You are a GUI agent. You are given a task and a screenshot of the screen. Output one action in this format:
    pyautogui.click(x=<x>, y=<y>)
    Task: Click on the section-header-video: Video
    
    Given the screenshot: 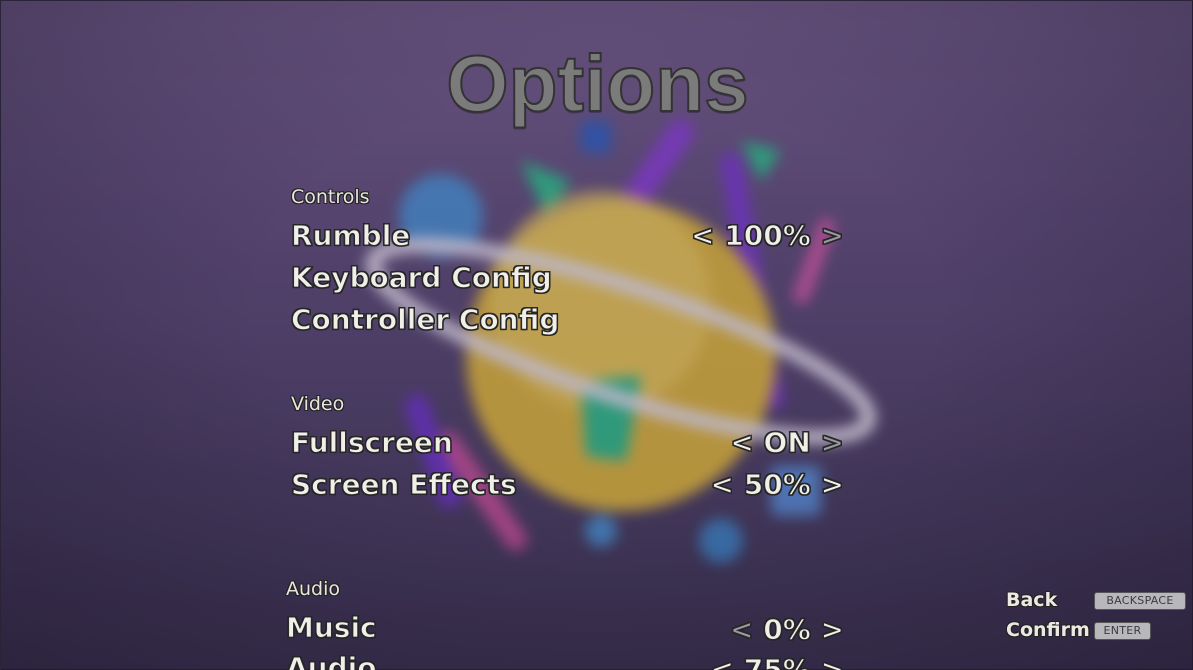 What is the action you would take?
    pyautogui.click(x=318, y=404)
    